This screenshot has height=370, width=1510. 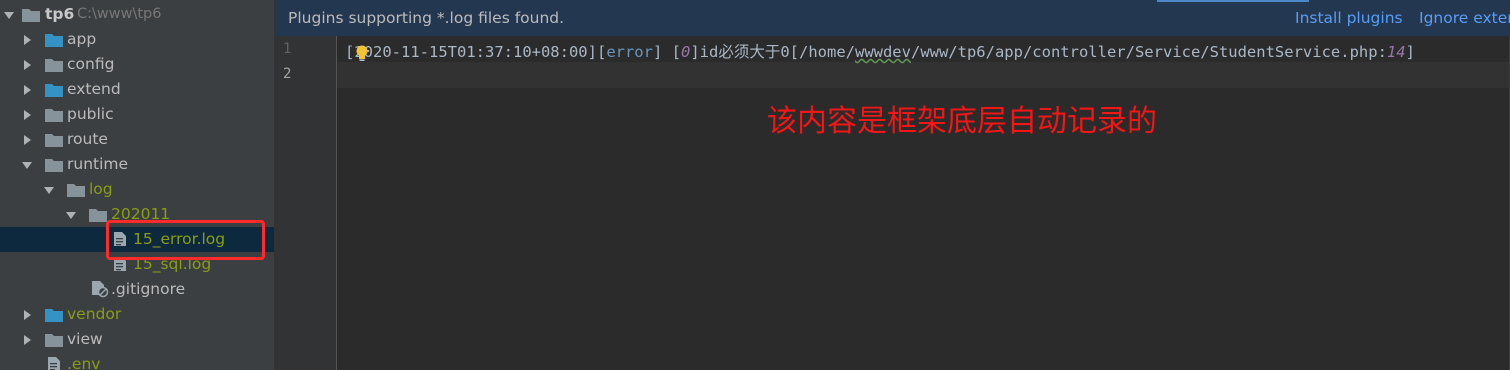 What do you see at coordinates (148, 289) in the screenshot?
I see `tree-item-label: .gitignore` at bounding box center [148, 289].